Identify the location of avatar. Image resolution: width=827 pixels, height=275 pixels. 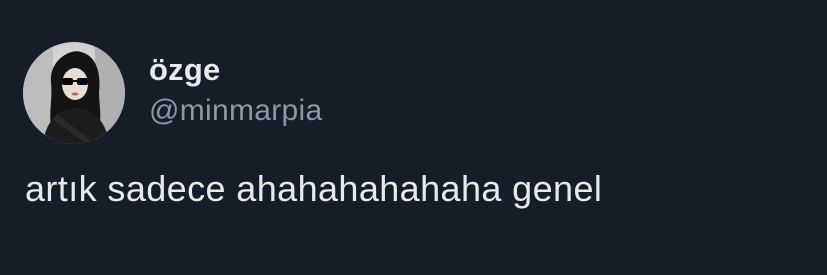
(74, 93).